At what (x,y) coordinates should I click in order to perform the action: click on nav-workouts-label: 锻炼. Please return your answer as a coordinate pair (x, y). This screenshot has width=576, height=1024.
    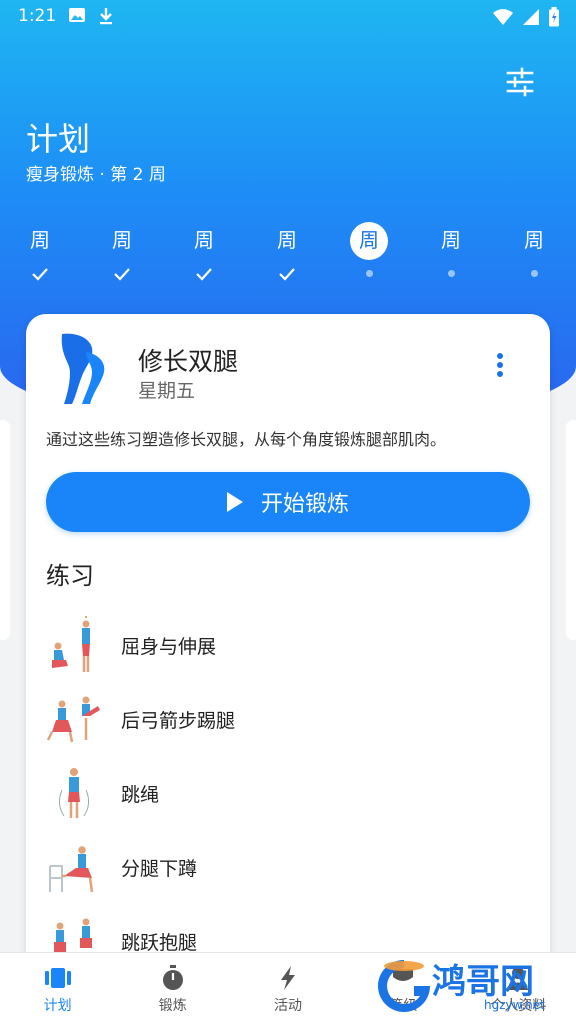
    Looking at the image, I should click on (172, 1006).